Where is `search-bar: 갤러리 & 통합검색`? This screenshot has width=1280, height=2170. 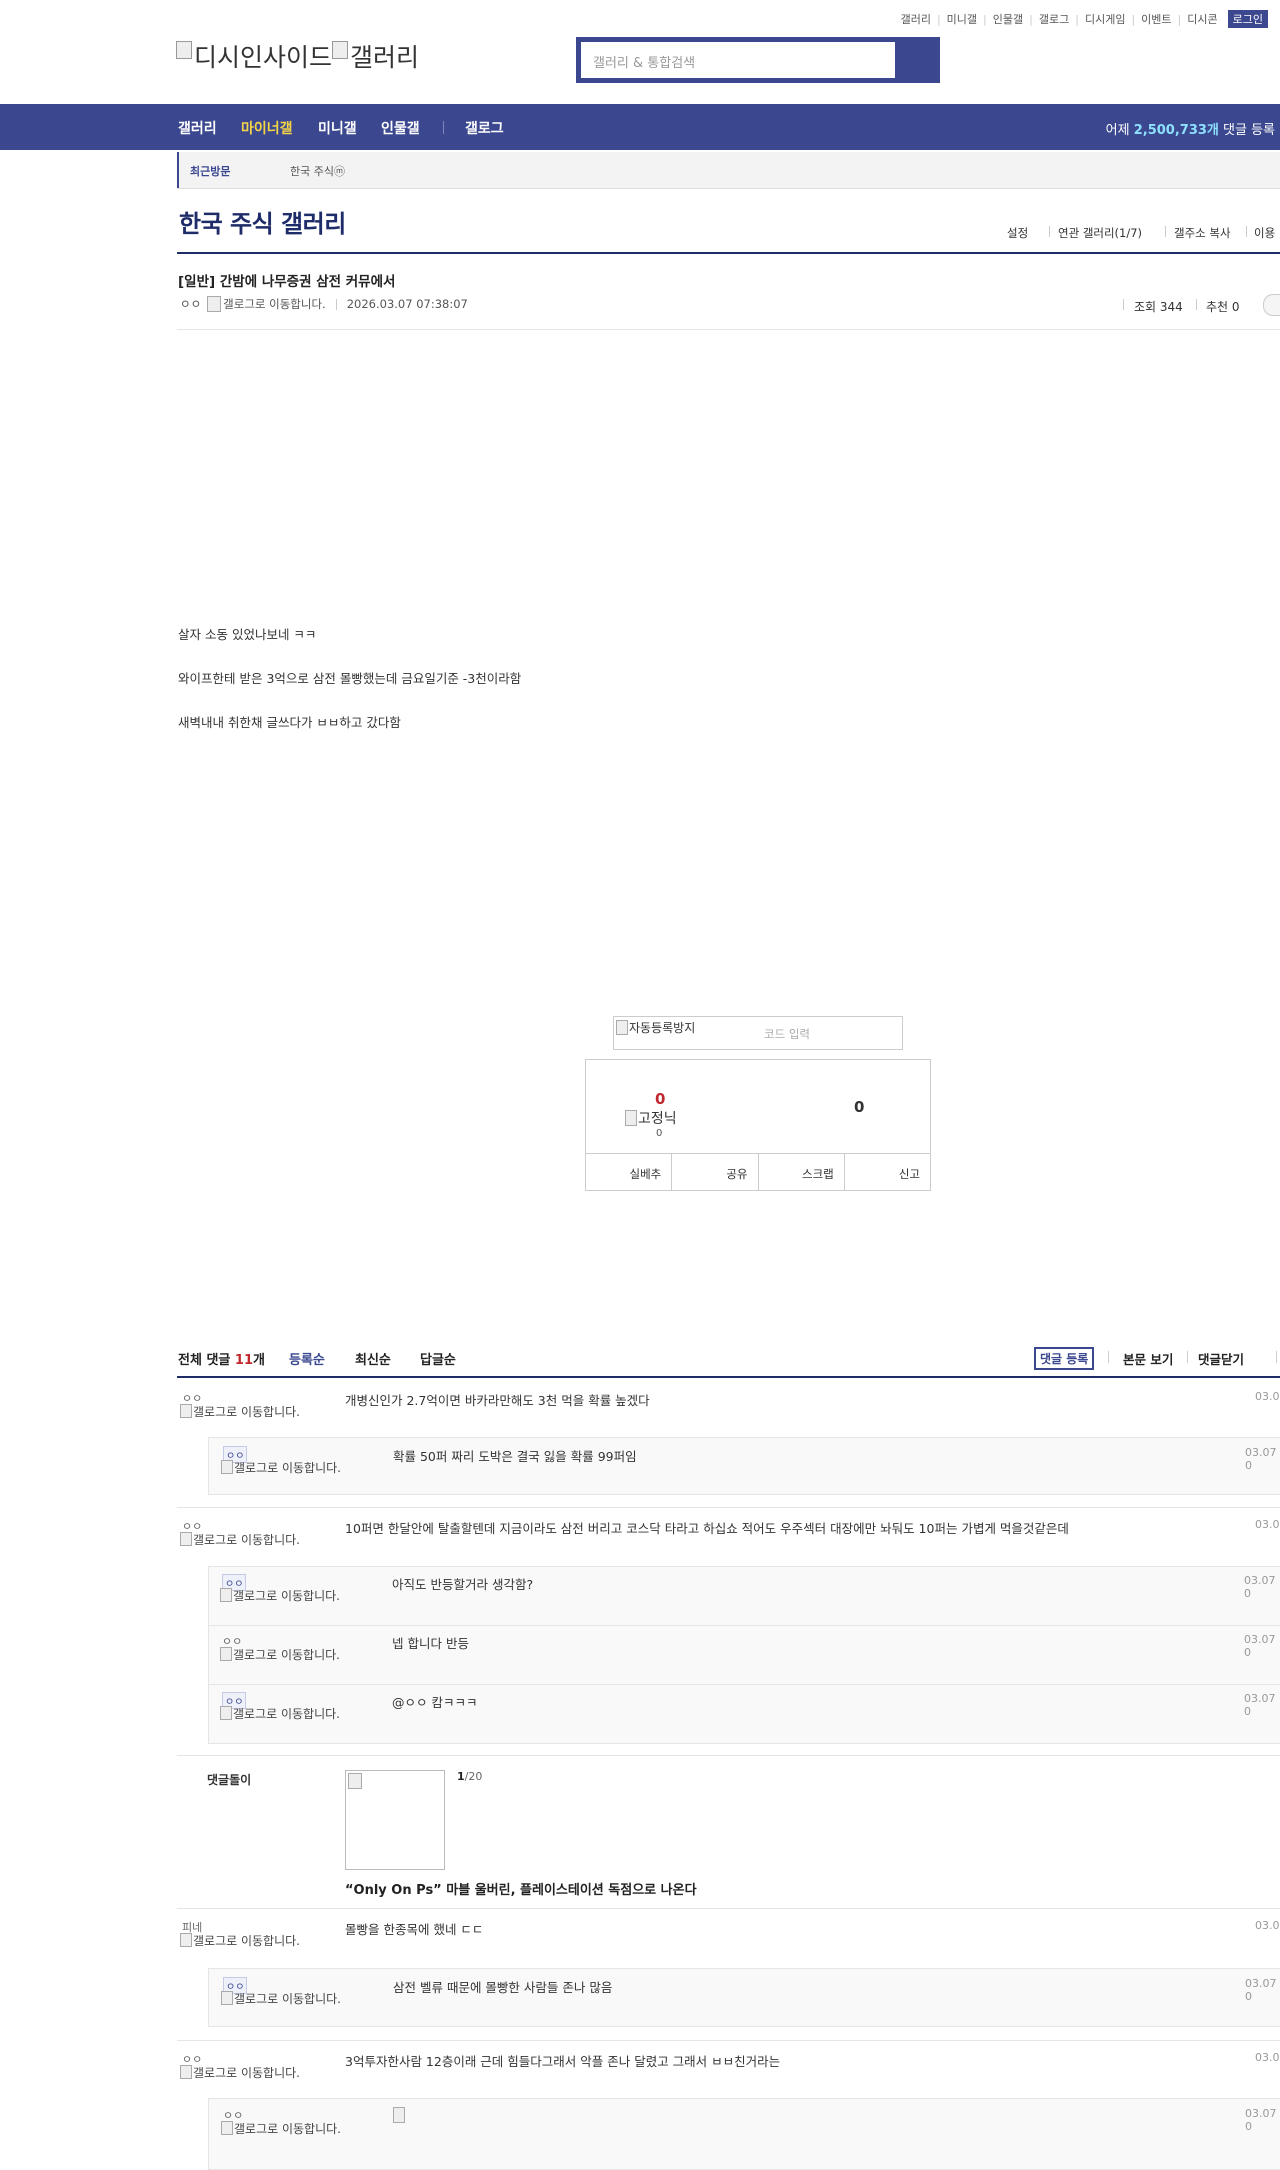
search-bar: 갤러리 & 통합검색 is located at coordinates (758, 60).